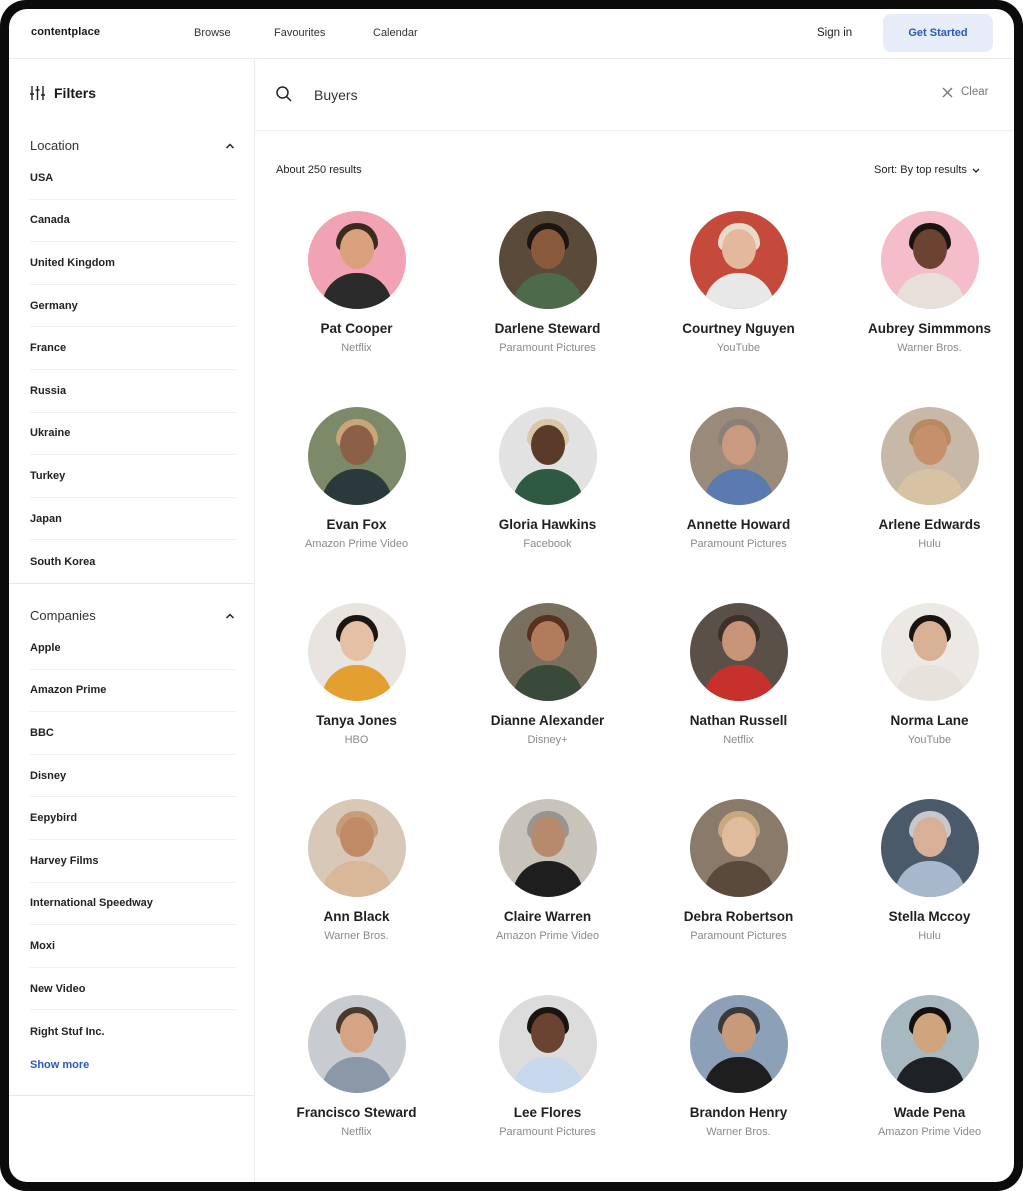 The image size is (1023, 1191). What do you see at coordinates (547, 505) in the screenshot?
I see `person-card: Gloria Hawkins Facebook` at bounding box center [547, 505].